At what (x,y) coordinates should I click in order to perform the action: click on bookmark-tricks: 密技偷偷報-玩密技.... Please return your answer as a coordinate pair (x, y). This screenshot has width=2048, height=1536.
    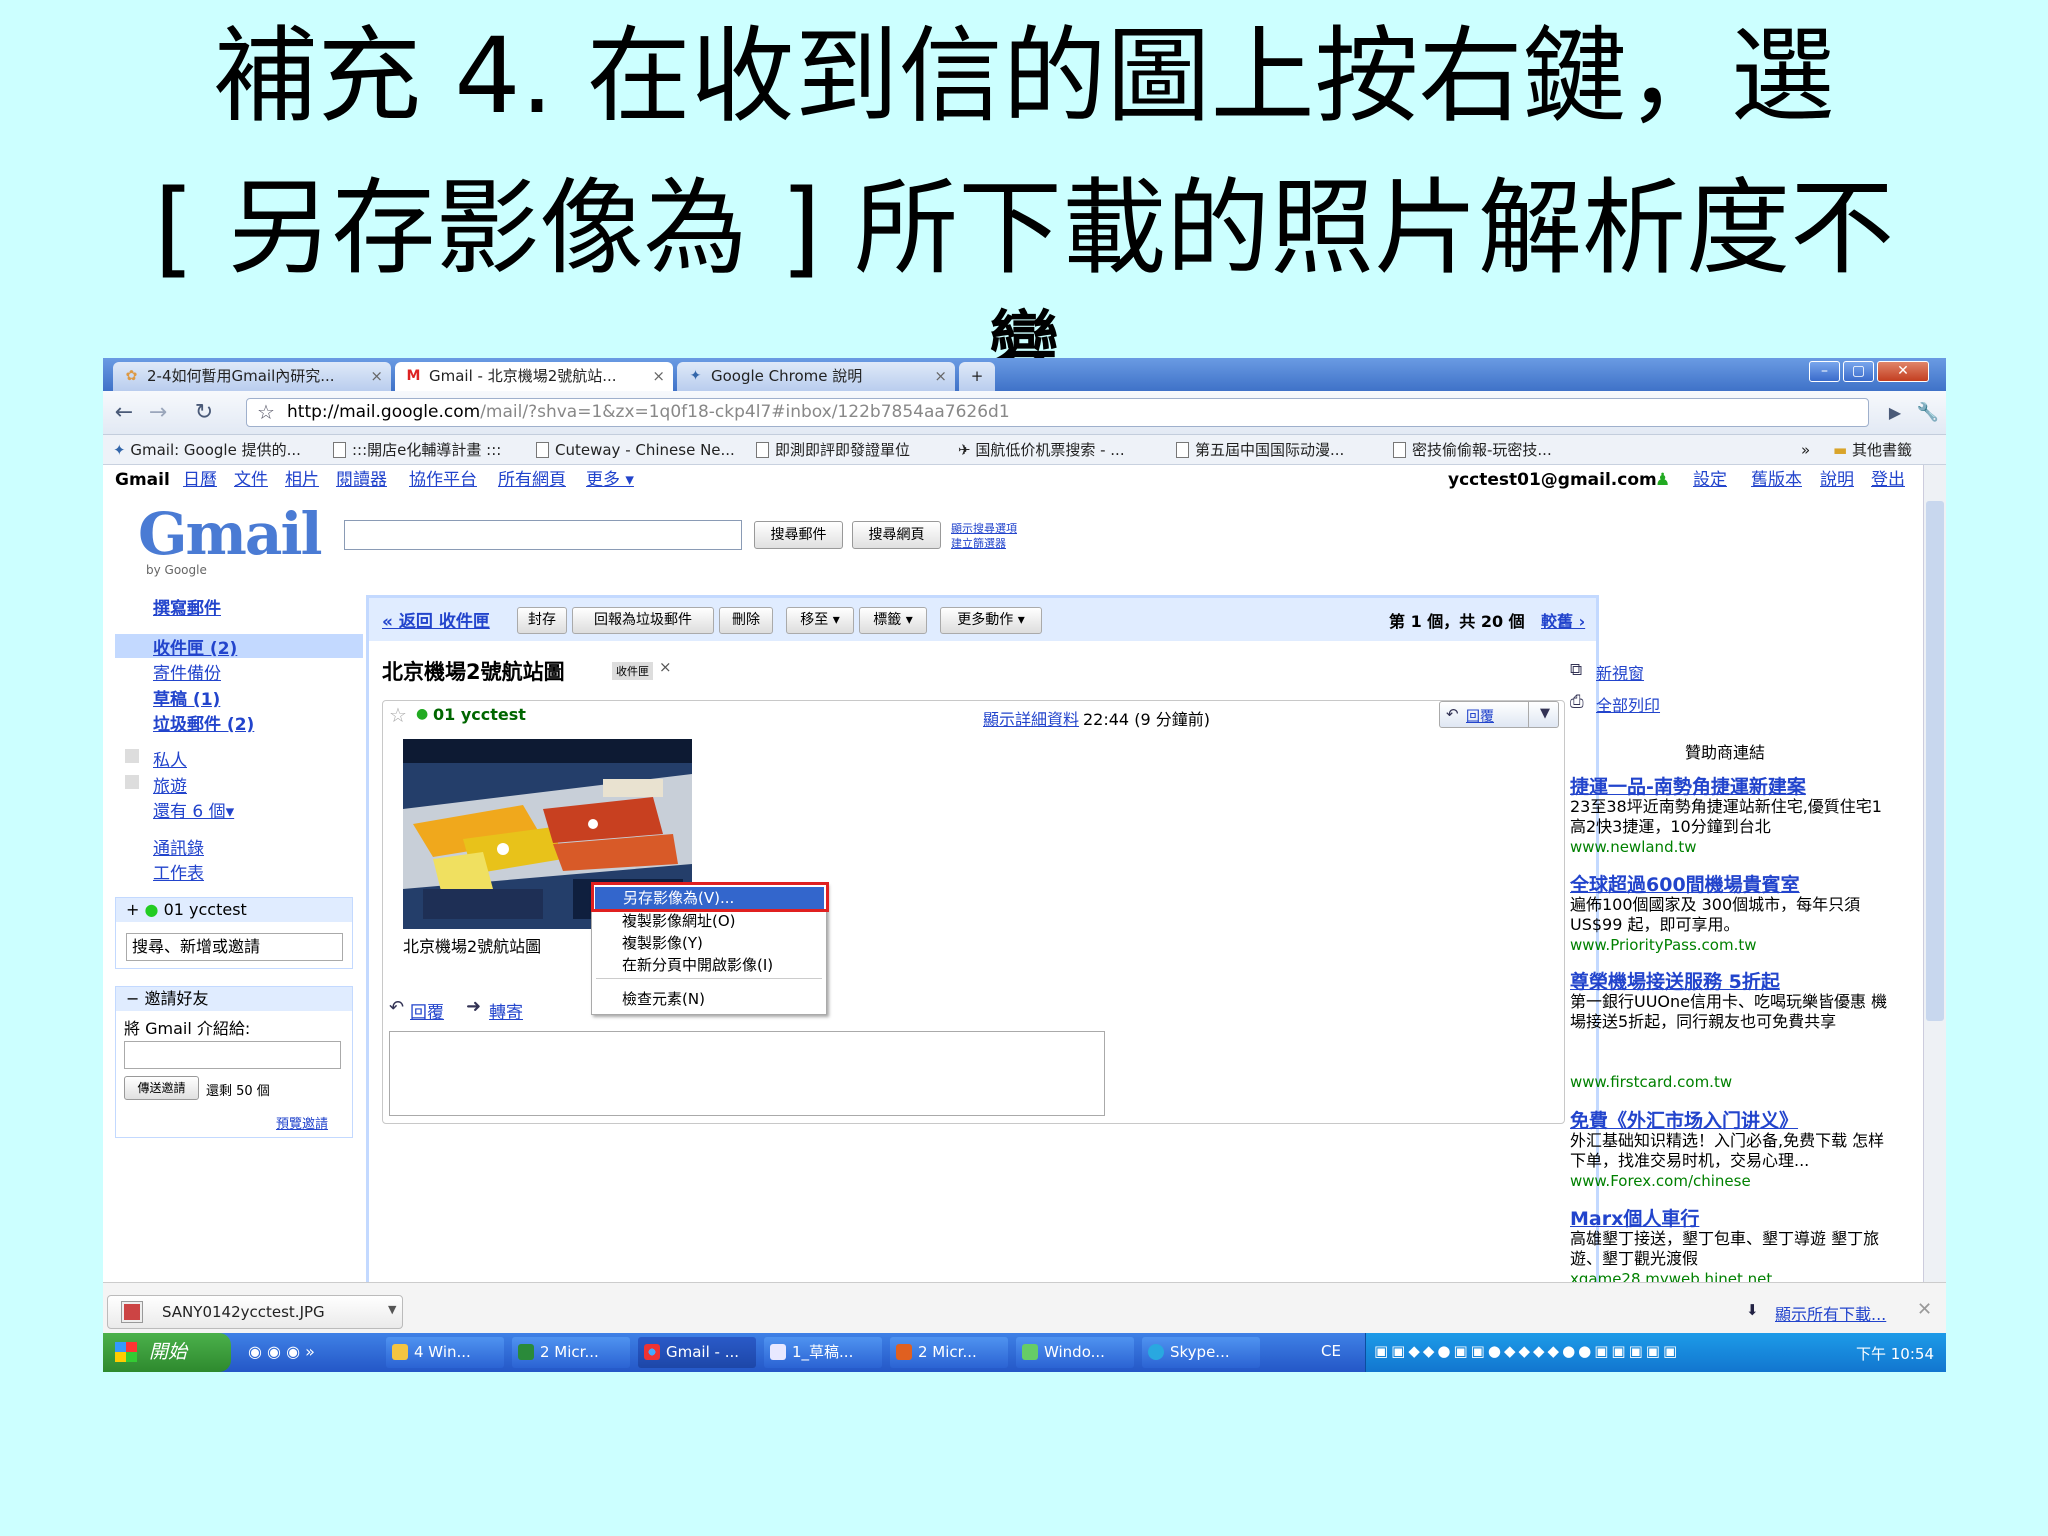
    Looking at the image, I should click on (1472, 450).